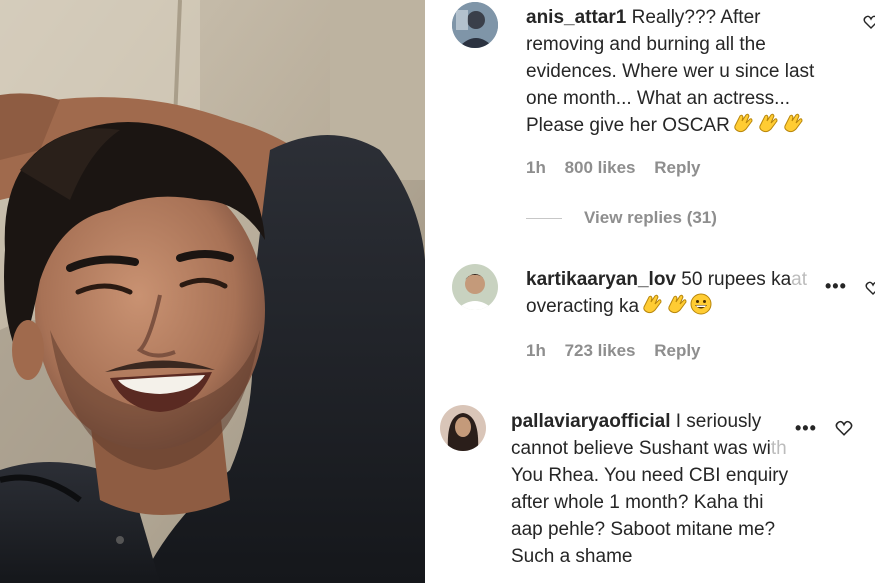  I want to click on comment-line: Please give her OSCAR, so click(628, 125).